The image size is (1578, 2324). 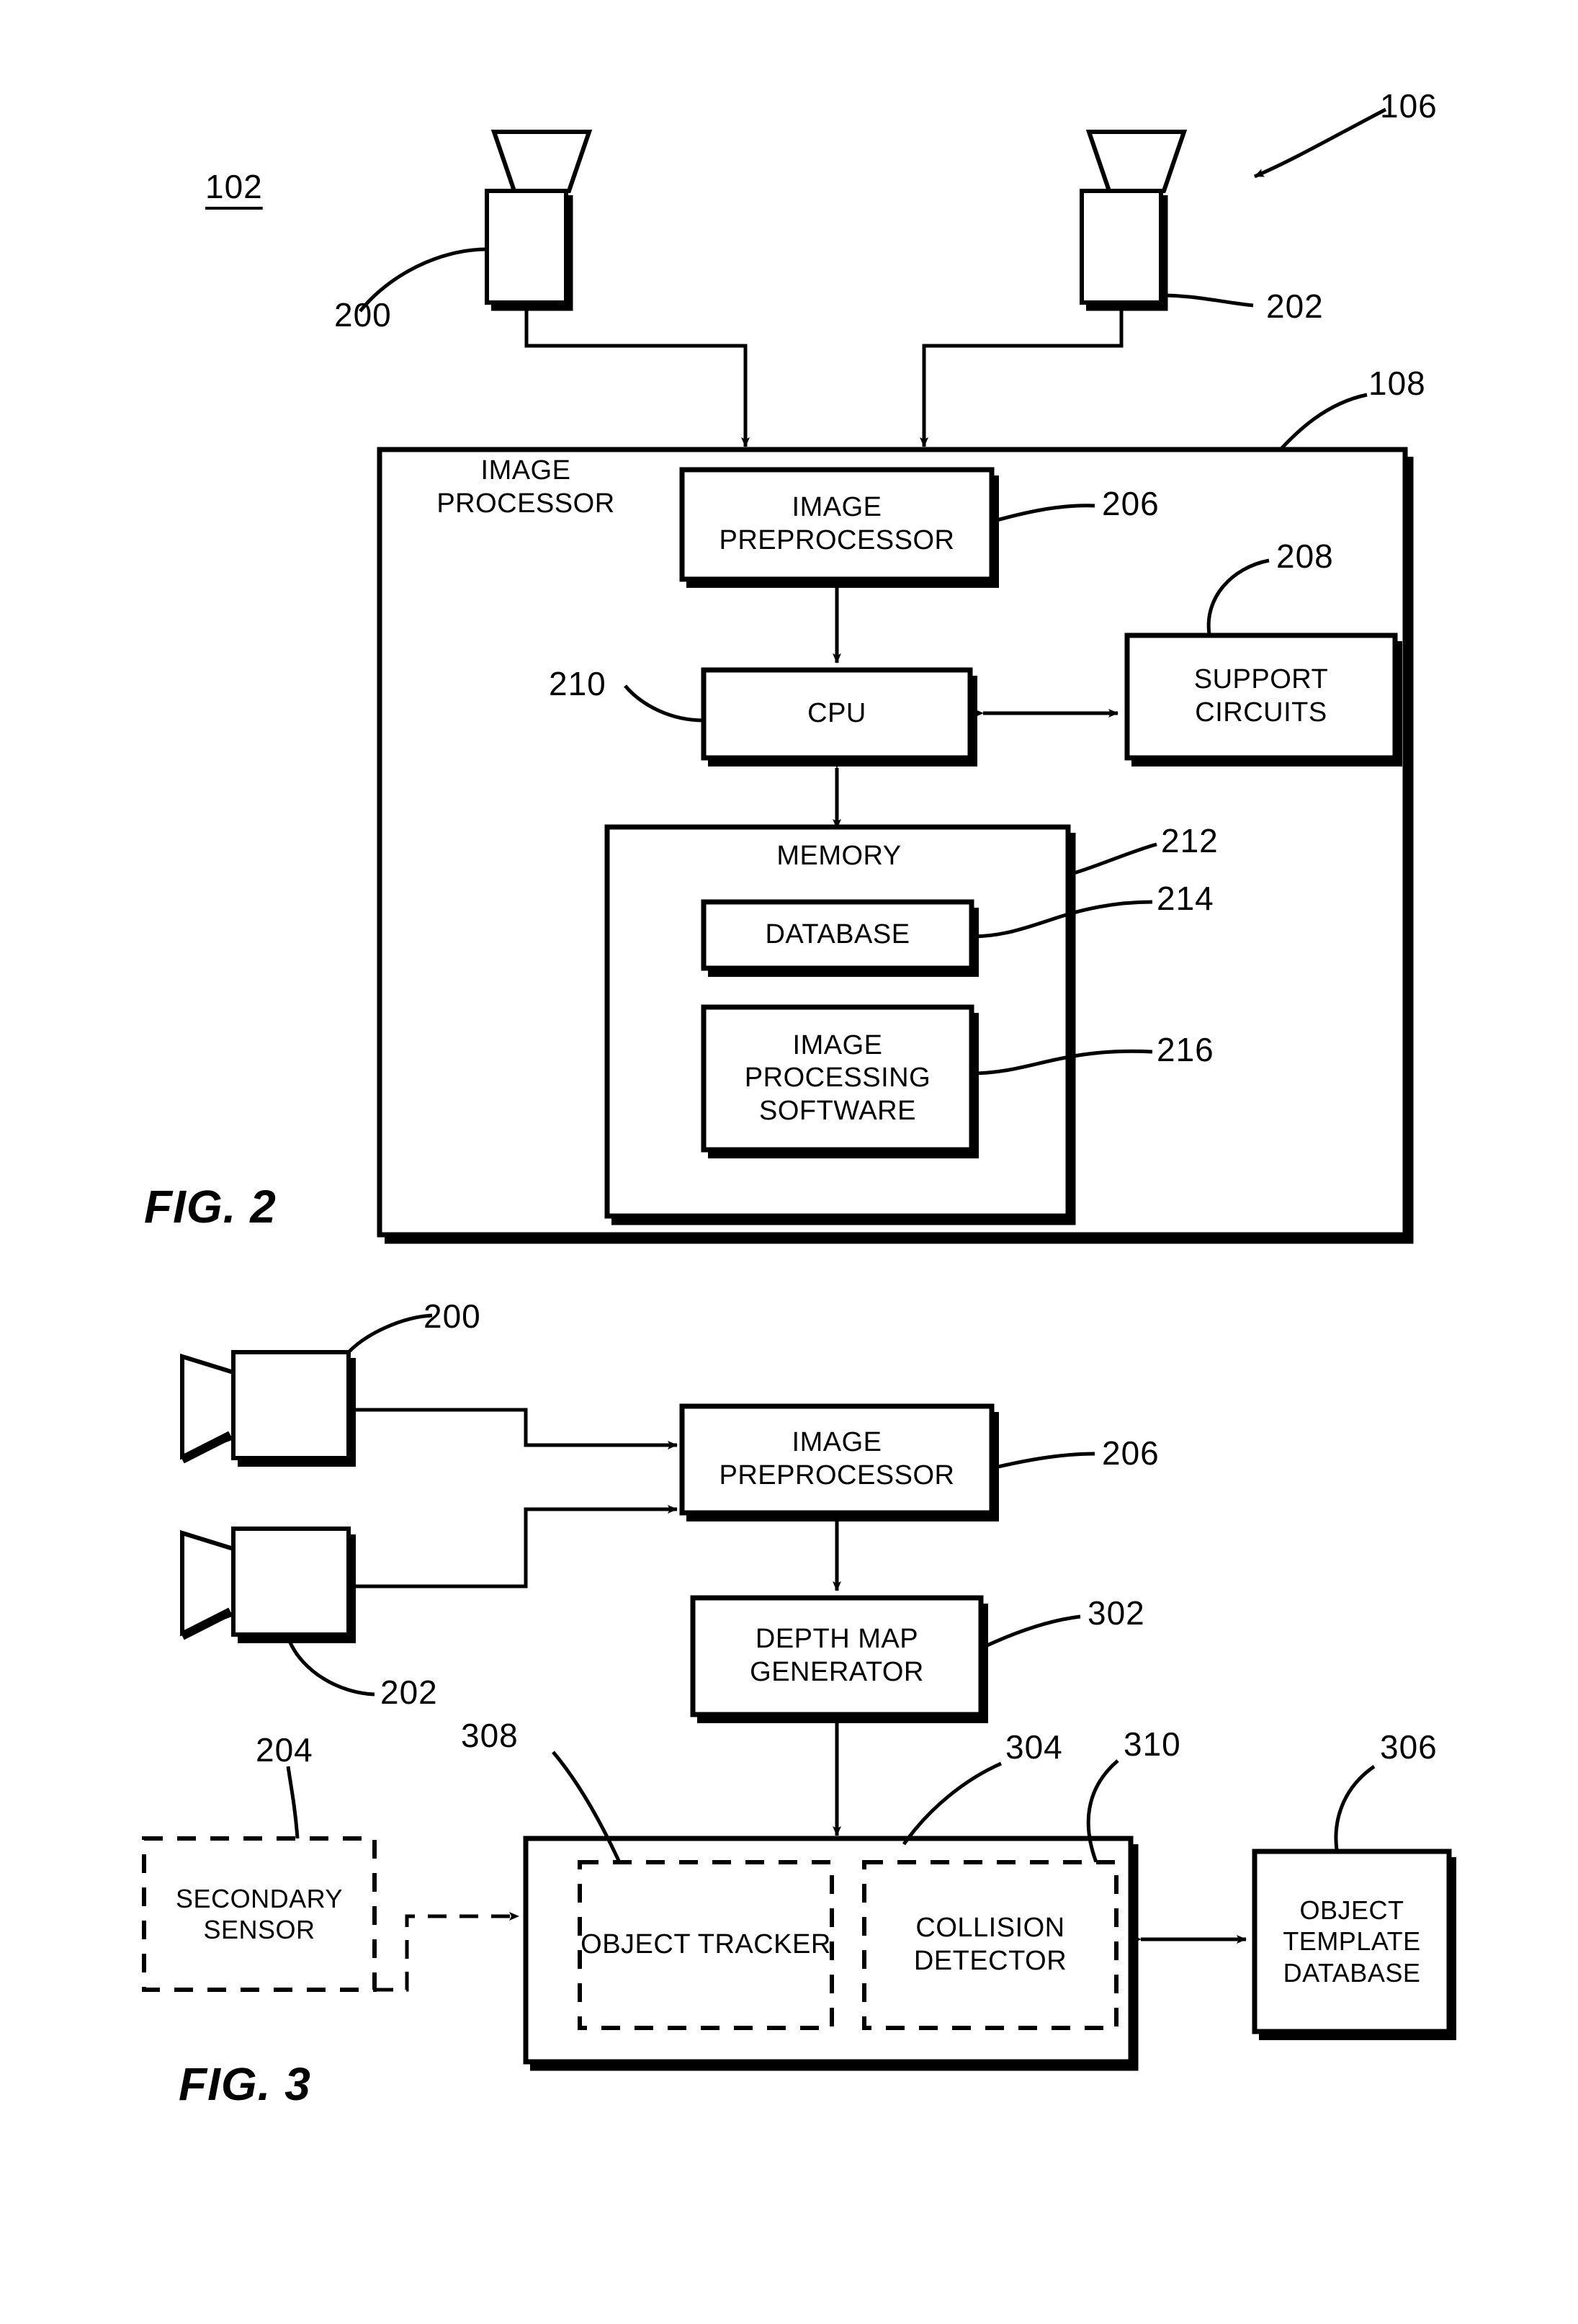 What do you see at coordinates (234, 186) in the screenshot?
I see `ref-102: 102` at bounding box center [234, 186].